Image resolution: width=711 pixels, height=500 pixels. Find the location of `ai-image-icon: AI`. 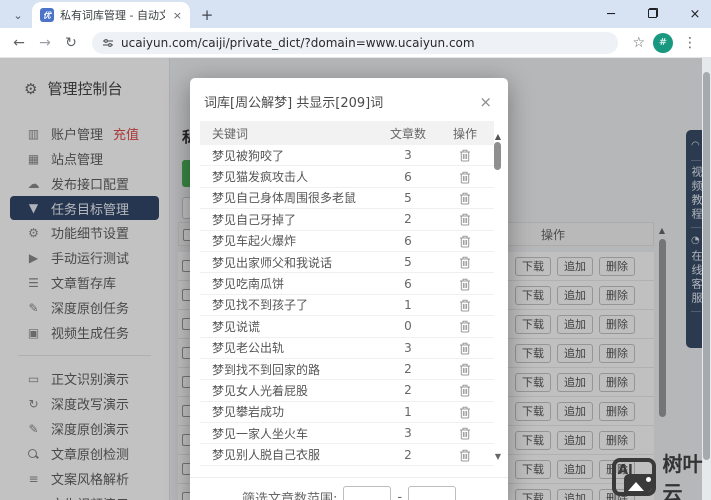

ai-image-icon: AI is located at coordinates (634, 477).